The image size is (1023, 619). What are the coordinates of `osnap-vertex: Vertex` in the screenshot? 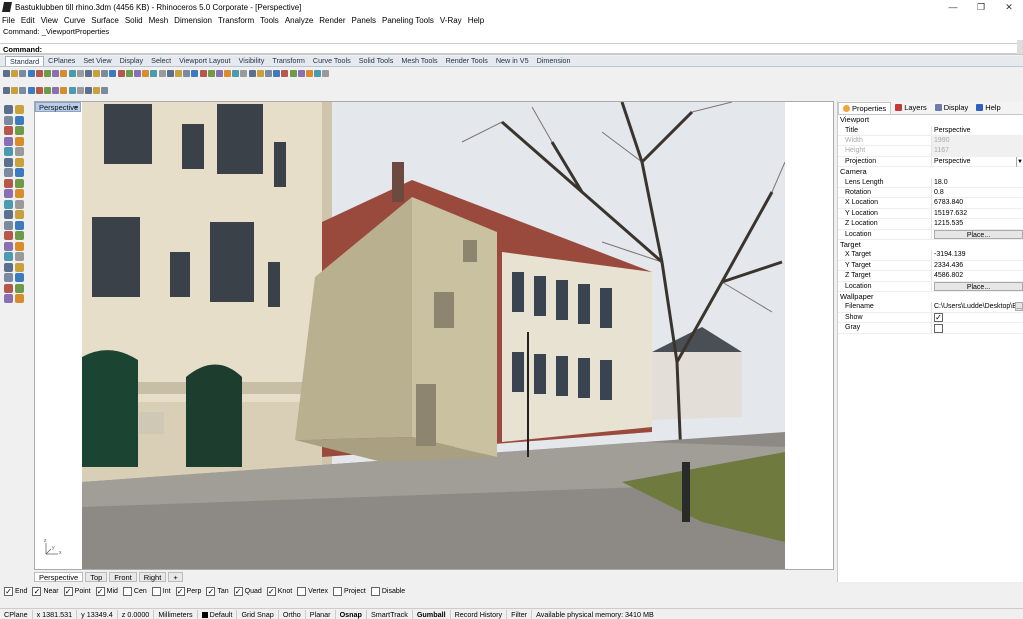 It's located at (312, 591).